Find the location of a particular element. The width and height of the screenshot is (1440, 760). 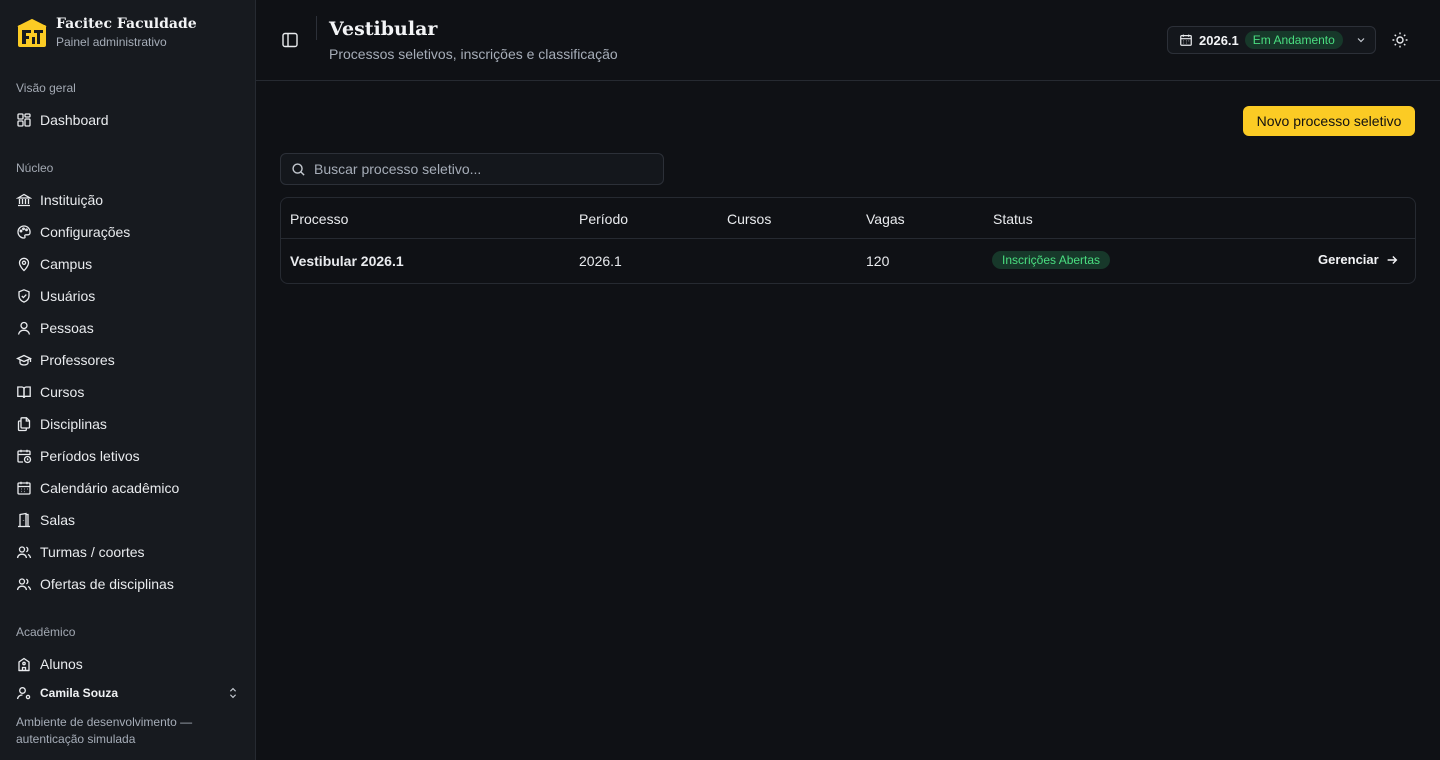

period-status-badge: Em Andamento is located at coordinates (1293, 40).